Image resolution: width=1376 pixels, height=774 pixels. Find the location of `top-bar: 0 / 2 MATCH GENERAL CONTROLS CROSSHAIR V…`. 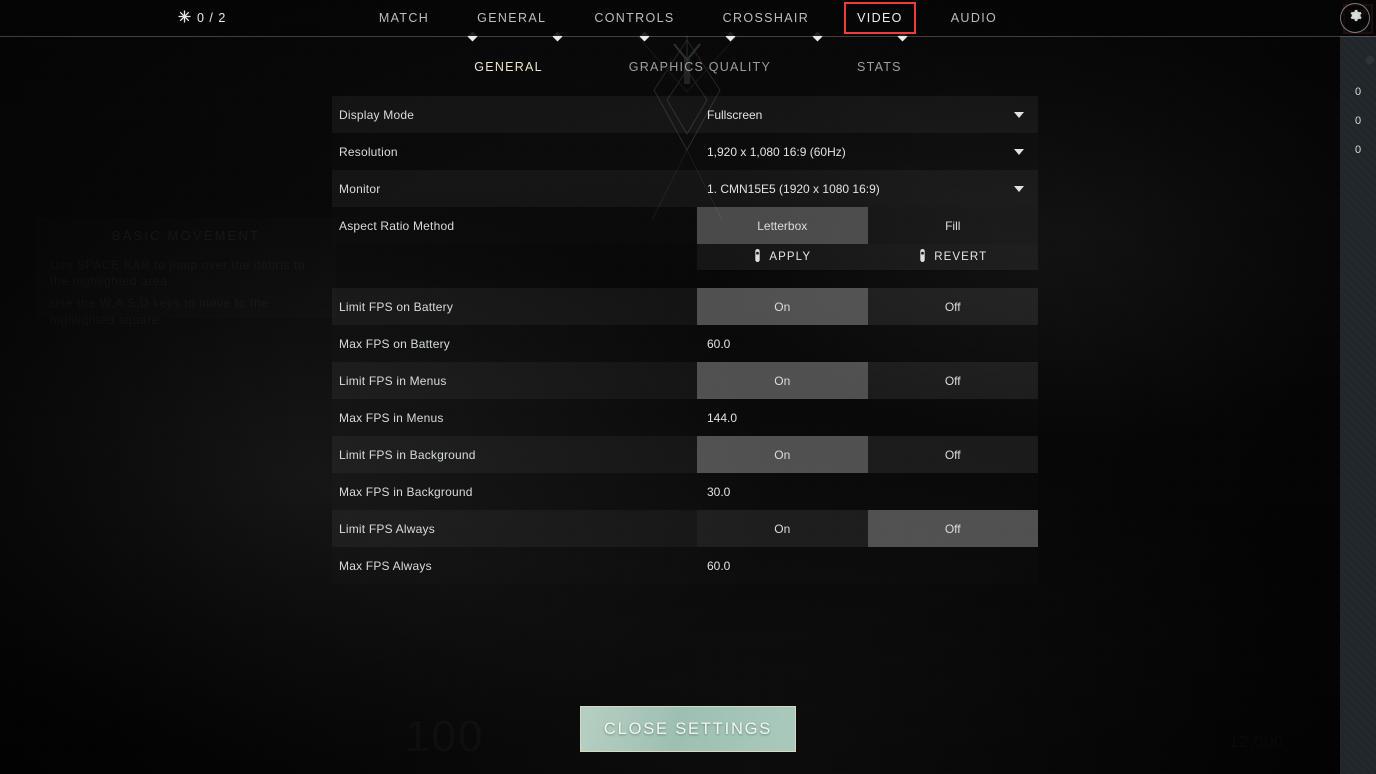

top-bar: 0 / 2 MATCH GENERAL CONTROLS CROSSHAIR V… is located at coordinates (688, 18).